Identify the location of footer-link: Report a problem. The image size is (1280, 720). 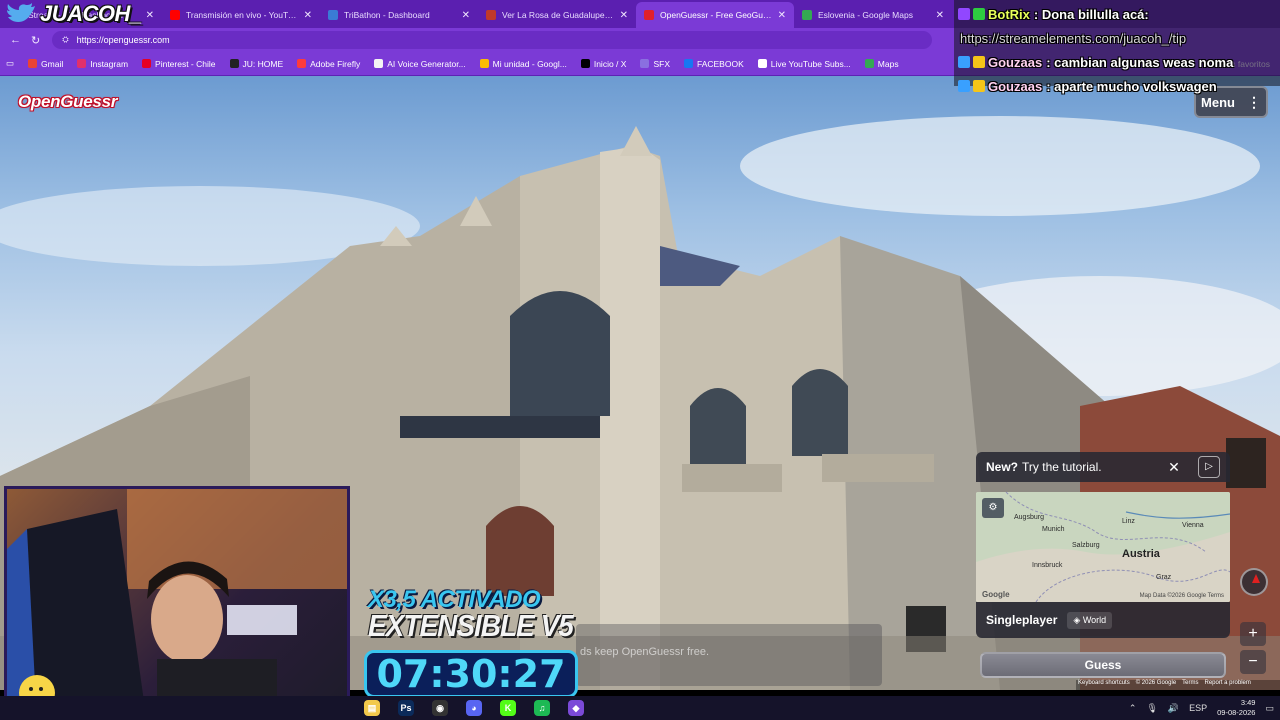
(1228, 685).